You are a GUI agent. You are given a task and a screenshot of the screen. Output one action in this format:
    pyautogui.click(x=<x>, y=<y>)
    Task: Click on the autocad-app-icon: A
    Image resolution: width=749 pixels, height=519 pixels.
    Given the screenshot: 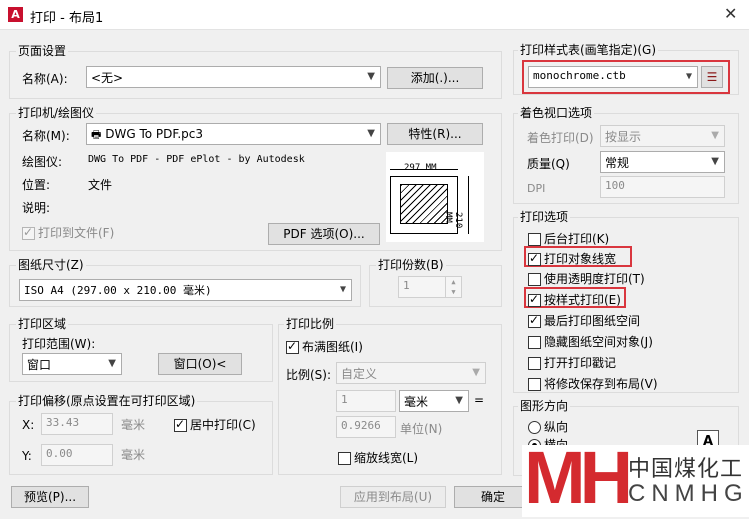 What is the action you would take?
    pyautogui.click(x=15, y=14)
    